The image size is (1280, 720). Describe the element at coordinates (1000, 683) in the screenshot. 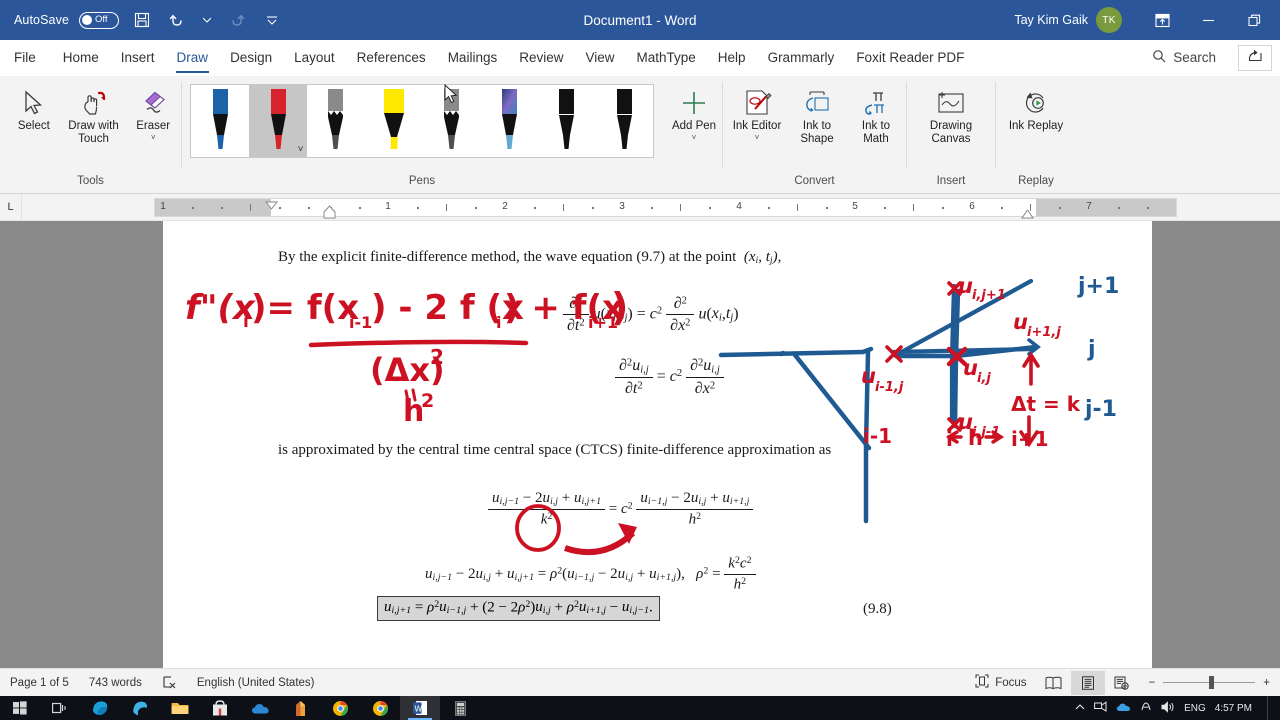

I see `focus-mode-button: Focus` at that location.